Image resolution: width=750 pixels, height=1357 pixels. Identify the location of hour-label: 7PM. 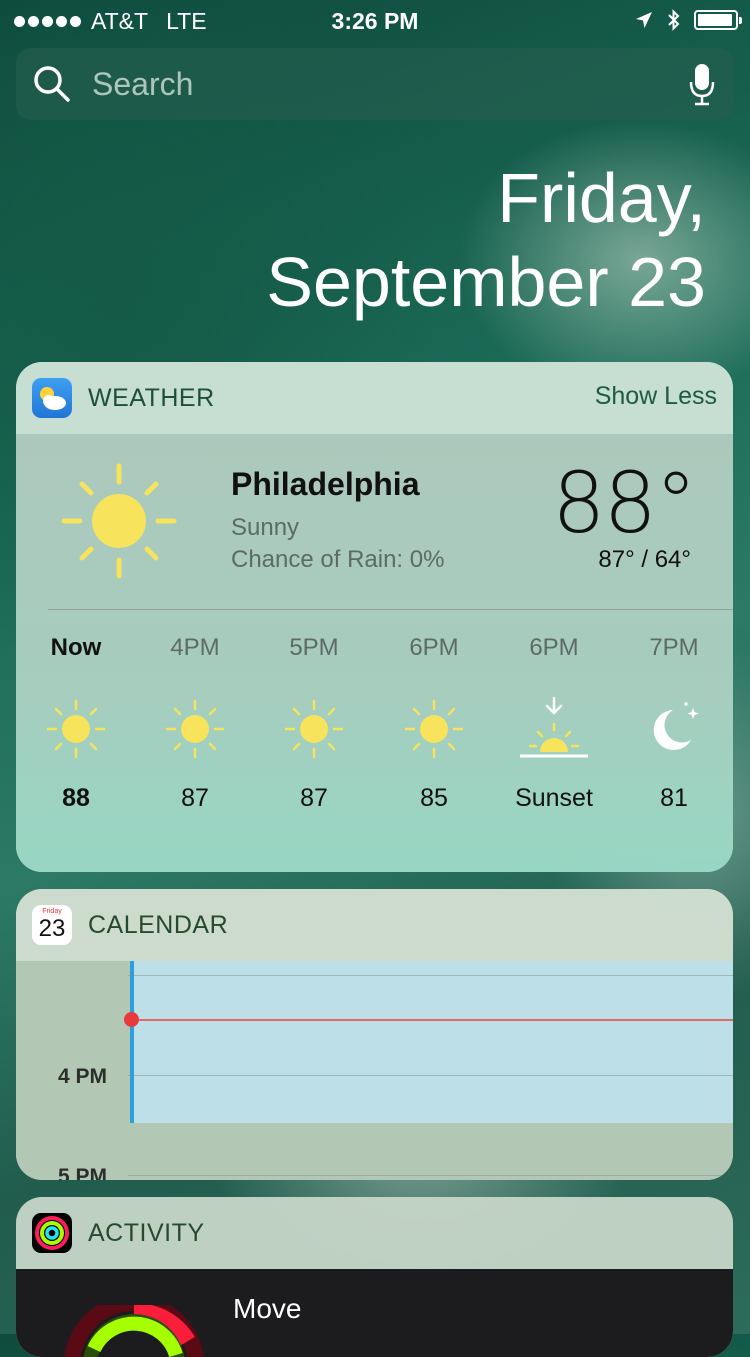
(674, 647).